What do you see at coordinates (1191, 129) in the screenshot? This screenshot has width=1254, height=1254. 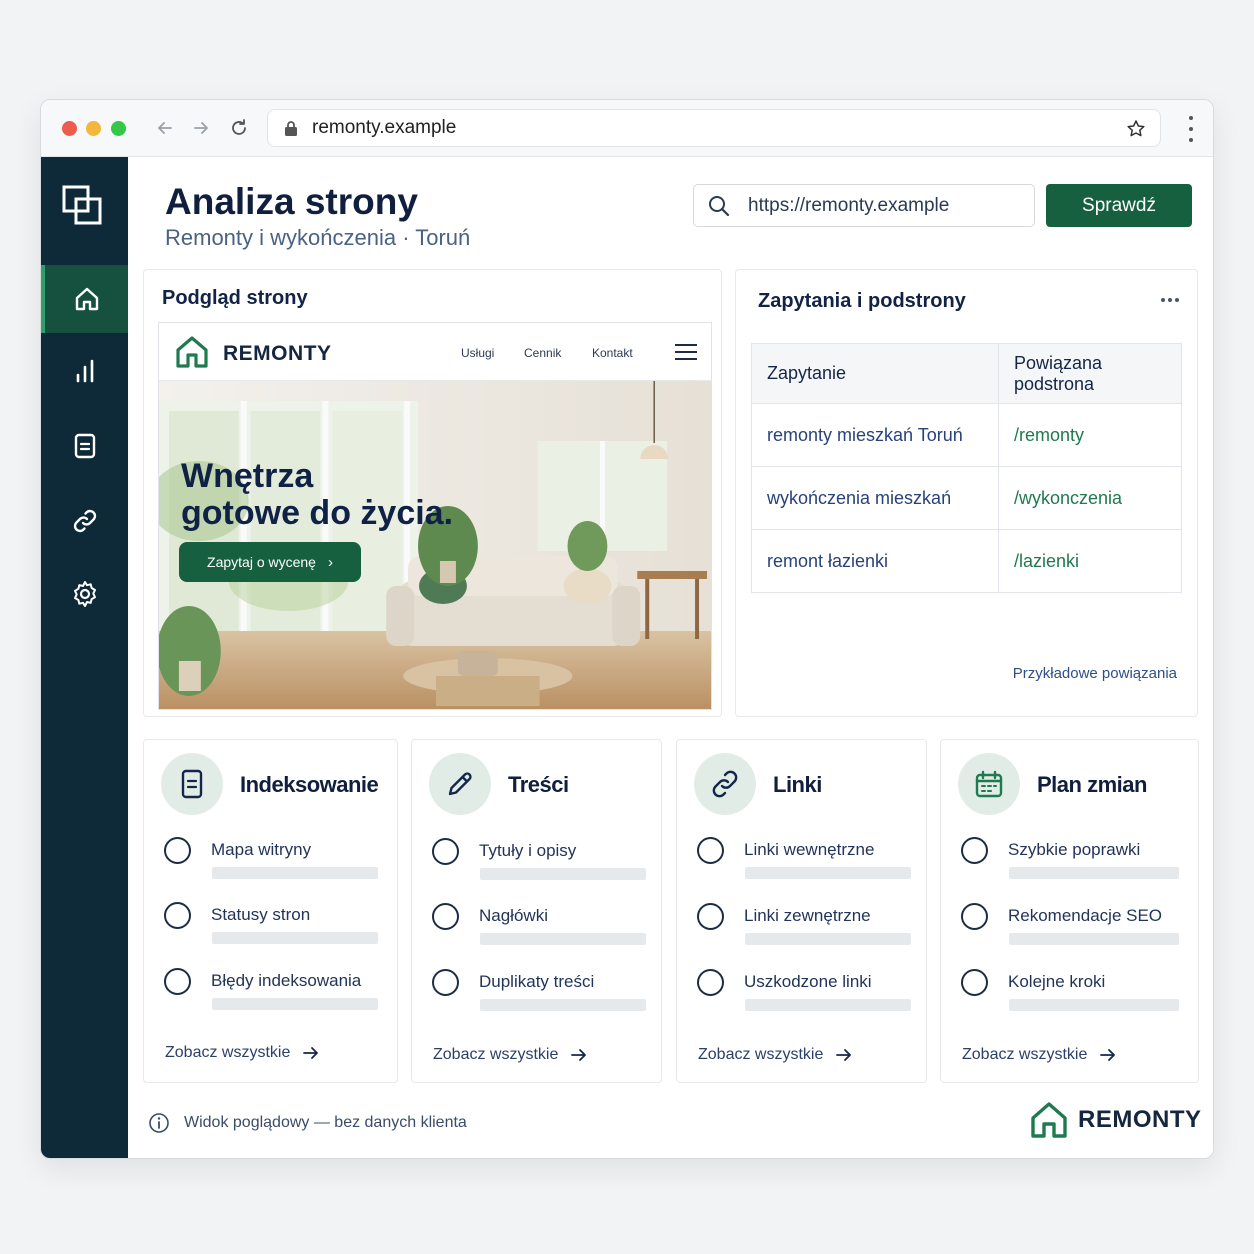 I see `browser-menu-icon` at bounding box center [1191, 129].